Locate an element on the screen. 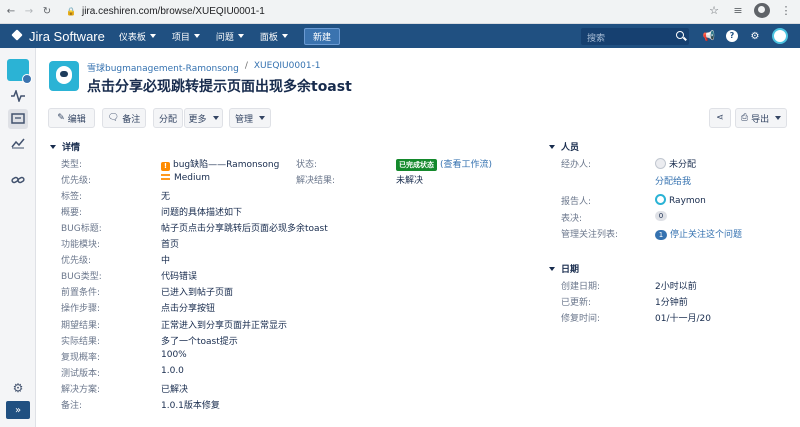  product-name: Jira Software is located at coordinates (67, 36).